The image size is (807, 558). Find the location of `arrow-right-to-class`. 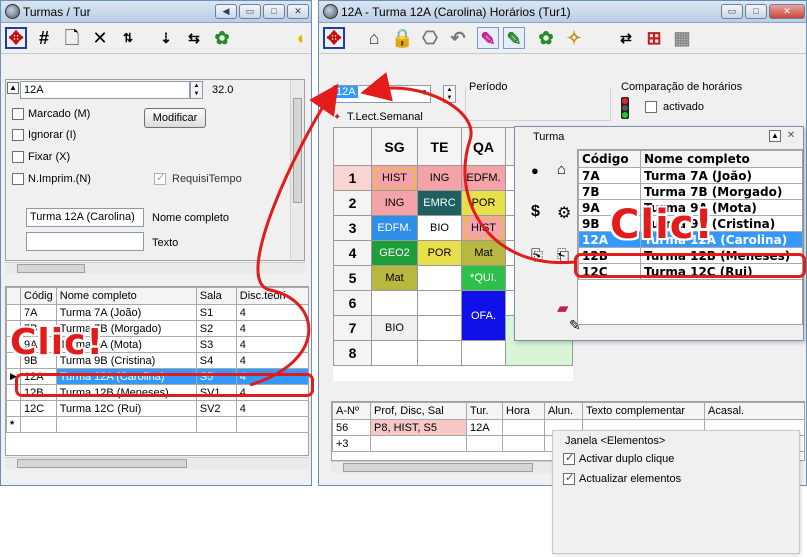

arrow-right-to-class is located at coordinates (468, 168).